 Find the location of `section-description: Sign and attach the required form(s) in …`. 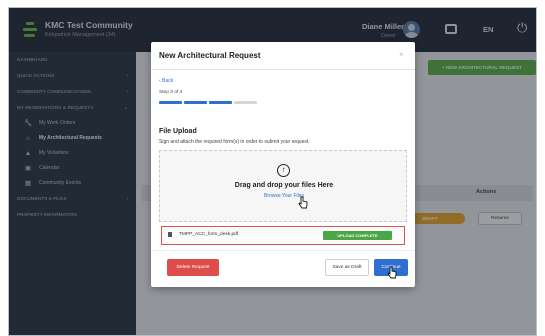

section-description: Sign and attach the required form(s) in … is located at coordinates (234, 142).